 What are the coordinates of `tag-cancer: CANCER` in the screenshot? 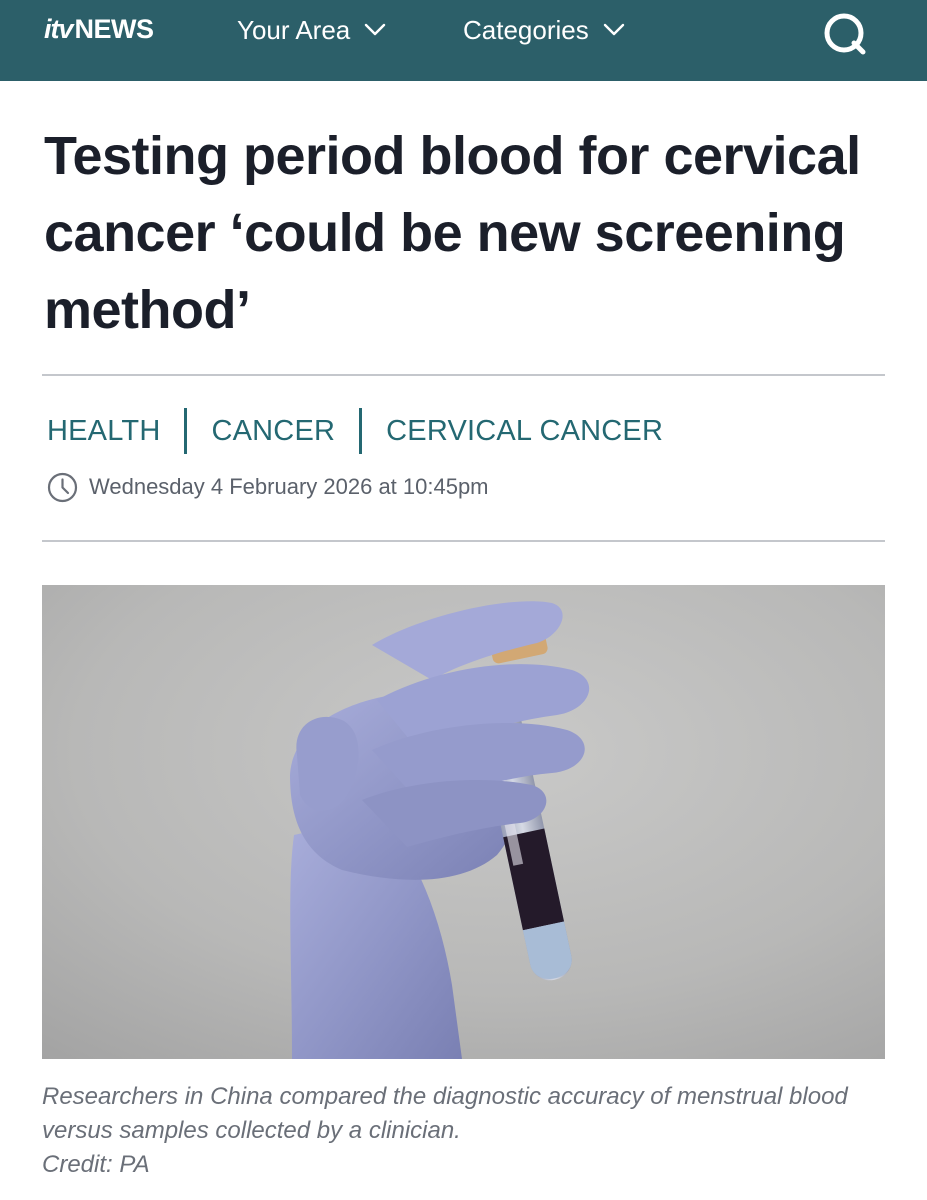 It's located at (273, 431).